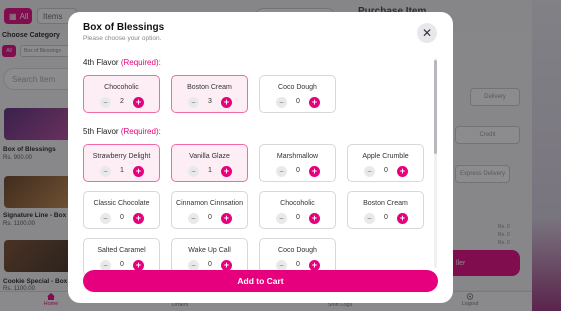 The height and width of the screenshot is (311, 561). Describe the element at coordinates (260, 281) in the screenshot. I see `add-to-cart-button: Add to Cart` at that location.